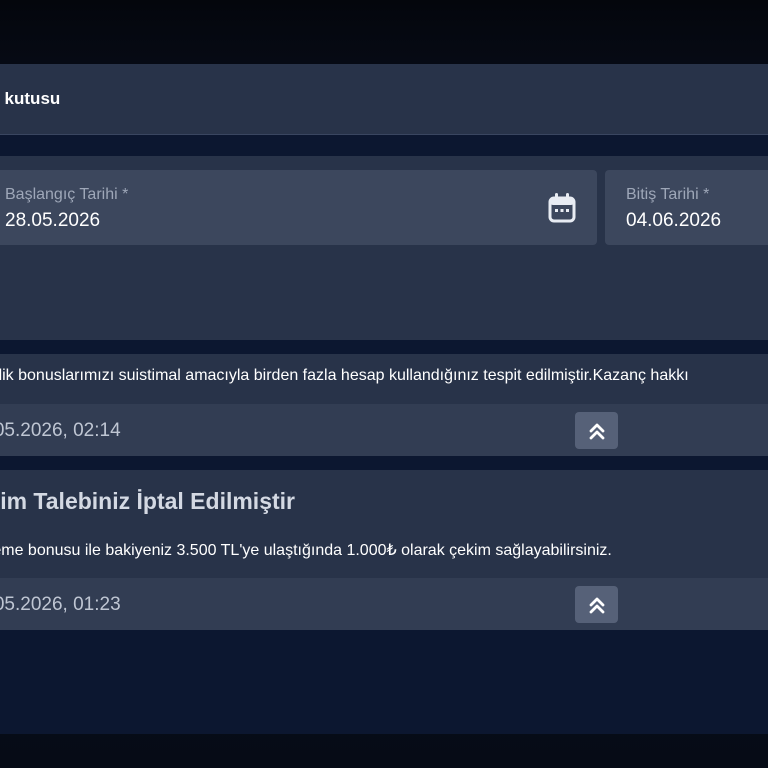  What do you see at coordinates (52, 221) in the screenshot?
I see `start-date-value: 28.05.2026` at bounding box center [52, 221].